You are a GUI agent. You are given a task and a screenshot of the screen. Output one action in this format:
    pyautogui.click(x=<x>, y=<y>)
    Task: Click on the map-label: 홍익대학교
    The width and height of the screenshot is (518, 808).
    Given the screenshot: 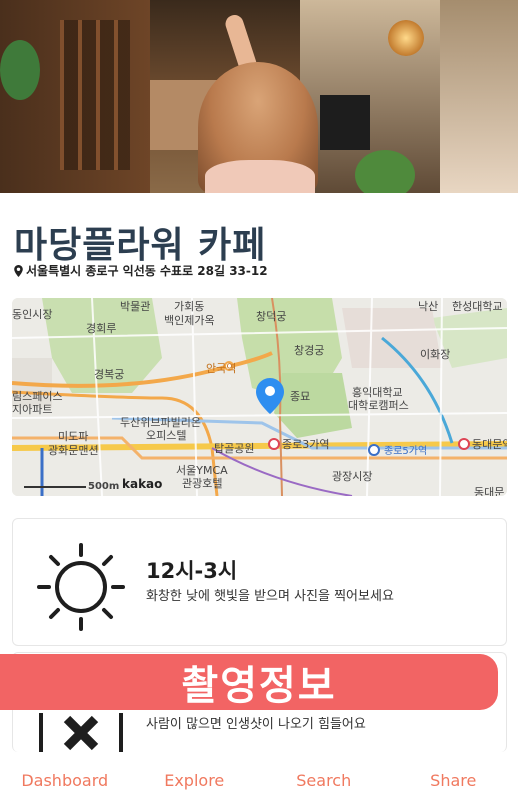 What is the action you would take?
    pyautogui.click(x=377, y=392)
    